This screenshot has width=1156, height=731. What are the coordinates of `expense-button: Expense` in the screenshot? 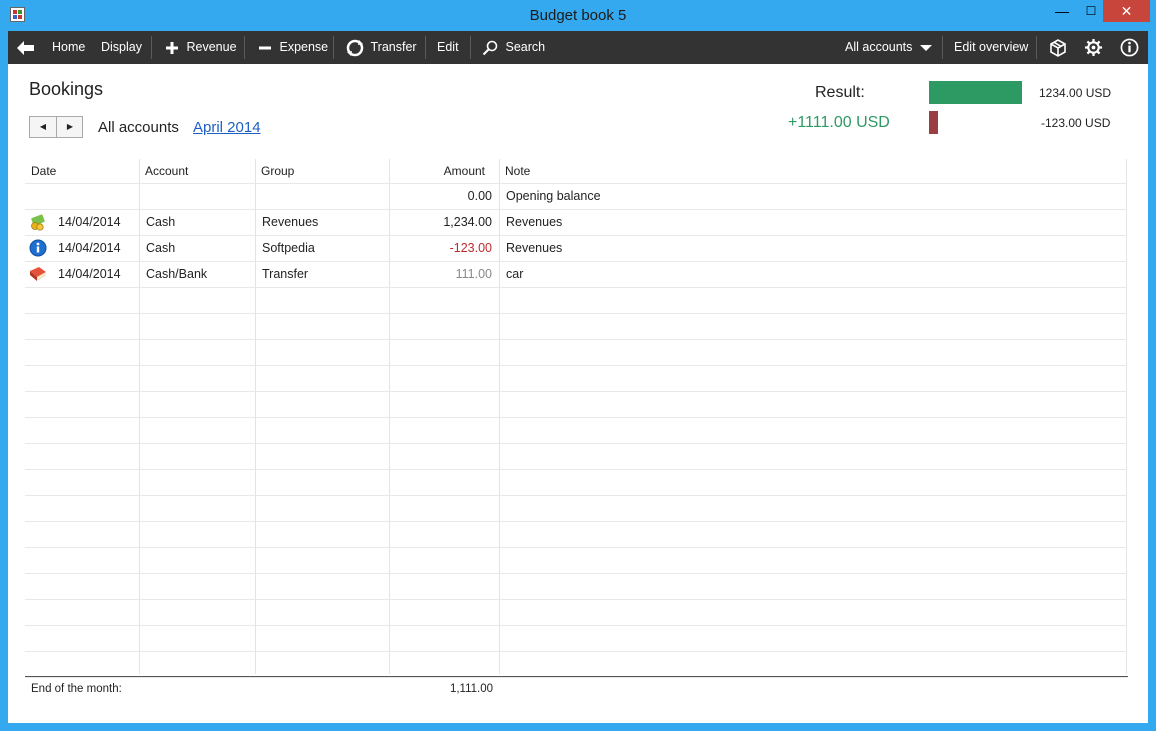 It's located at (293, 47).